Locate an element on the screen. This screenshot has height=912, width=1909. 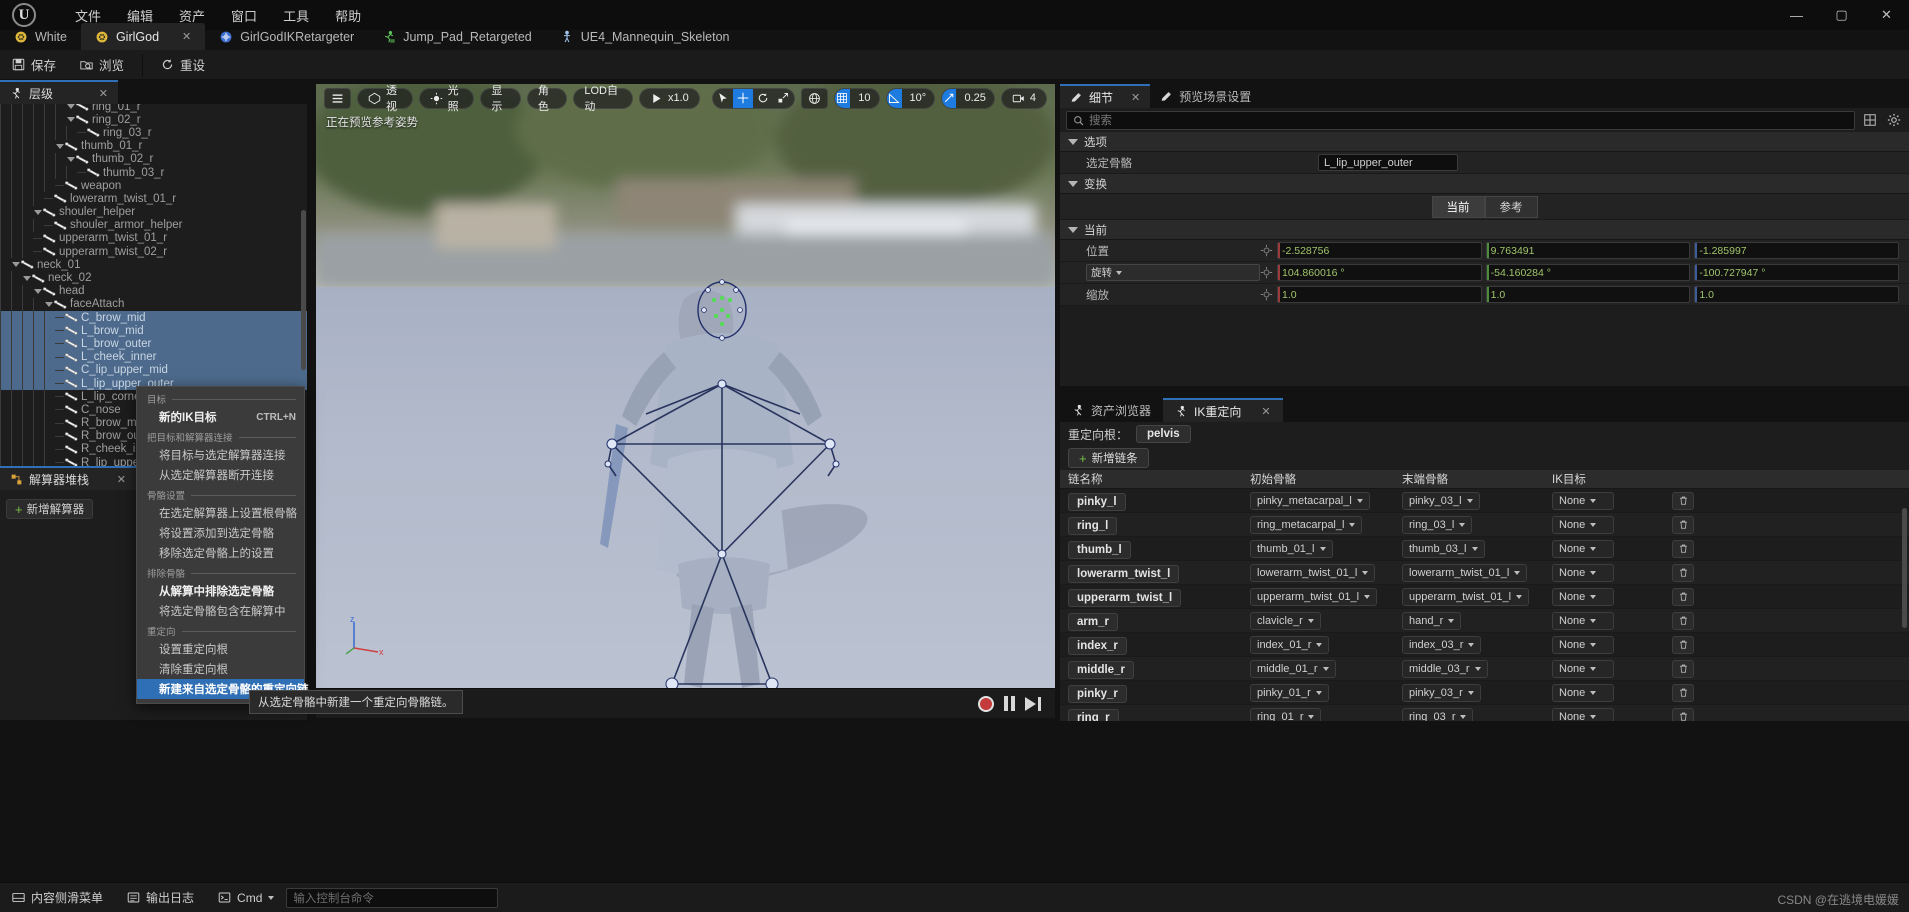
record-button is located at coordinates (986, 703).